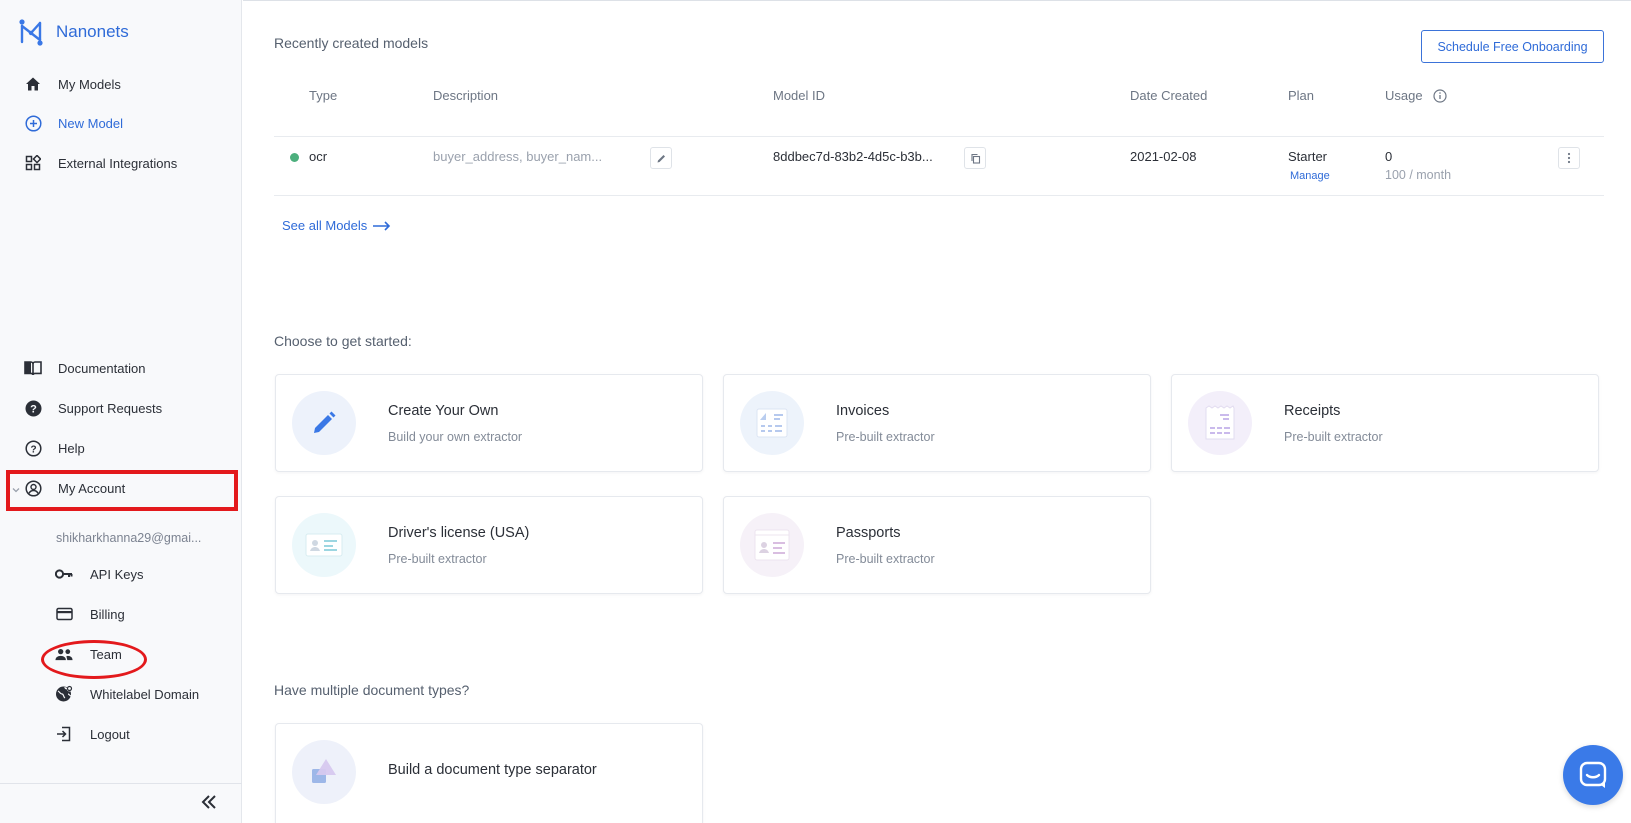 The image size is (1631, 823). I want to click on sidebar-item-label: Logout, so click(110, 734).